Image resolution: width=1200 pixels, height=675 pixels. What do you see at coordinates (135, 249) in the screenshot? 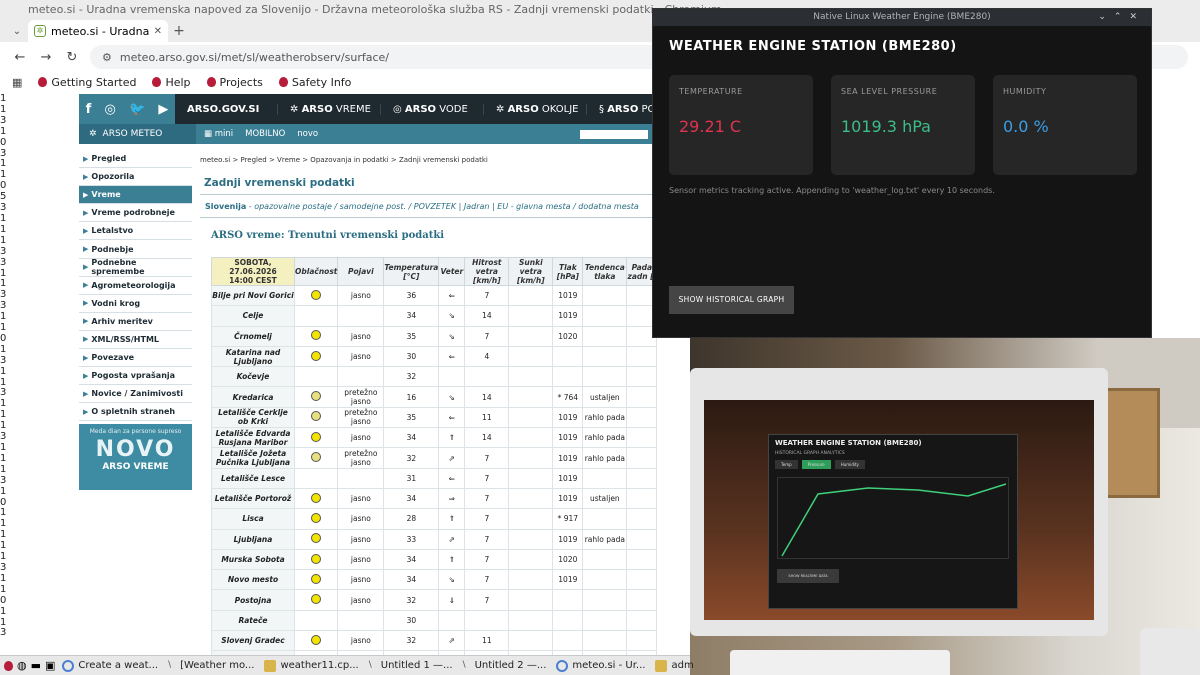
I see `sidebar-item-podnebje: ▶ Podnebje` at bounding box center [135, 249].